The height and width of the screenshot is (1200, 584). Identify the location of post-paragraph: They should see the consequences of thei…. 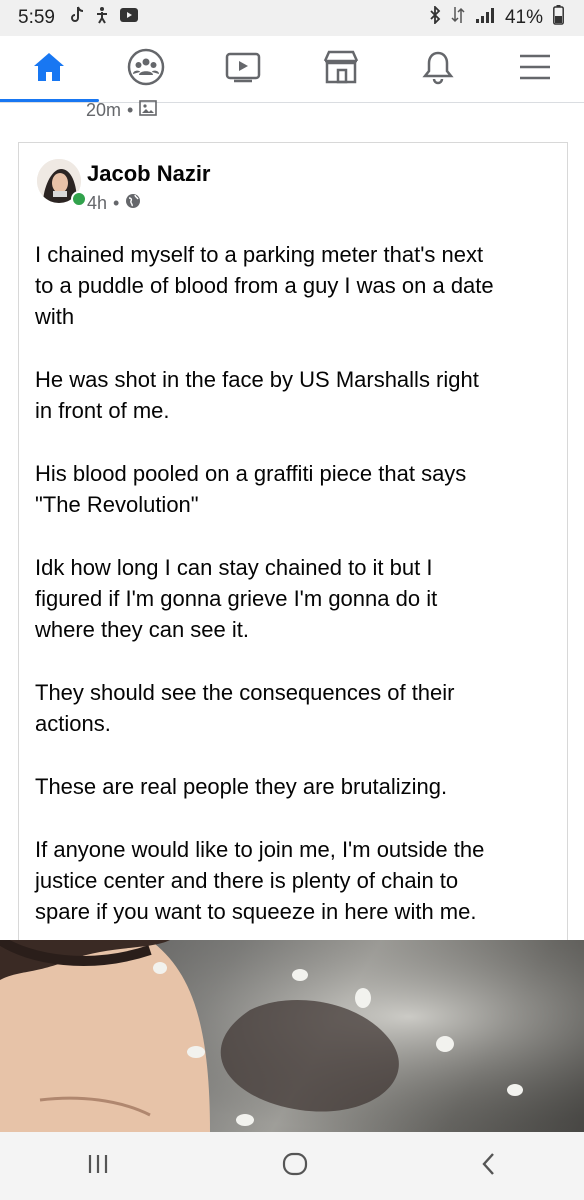
(245, 708).